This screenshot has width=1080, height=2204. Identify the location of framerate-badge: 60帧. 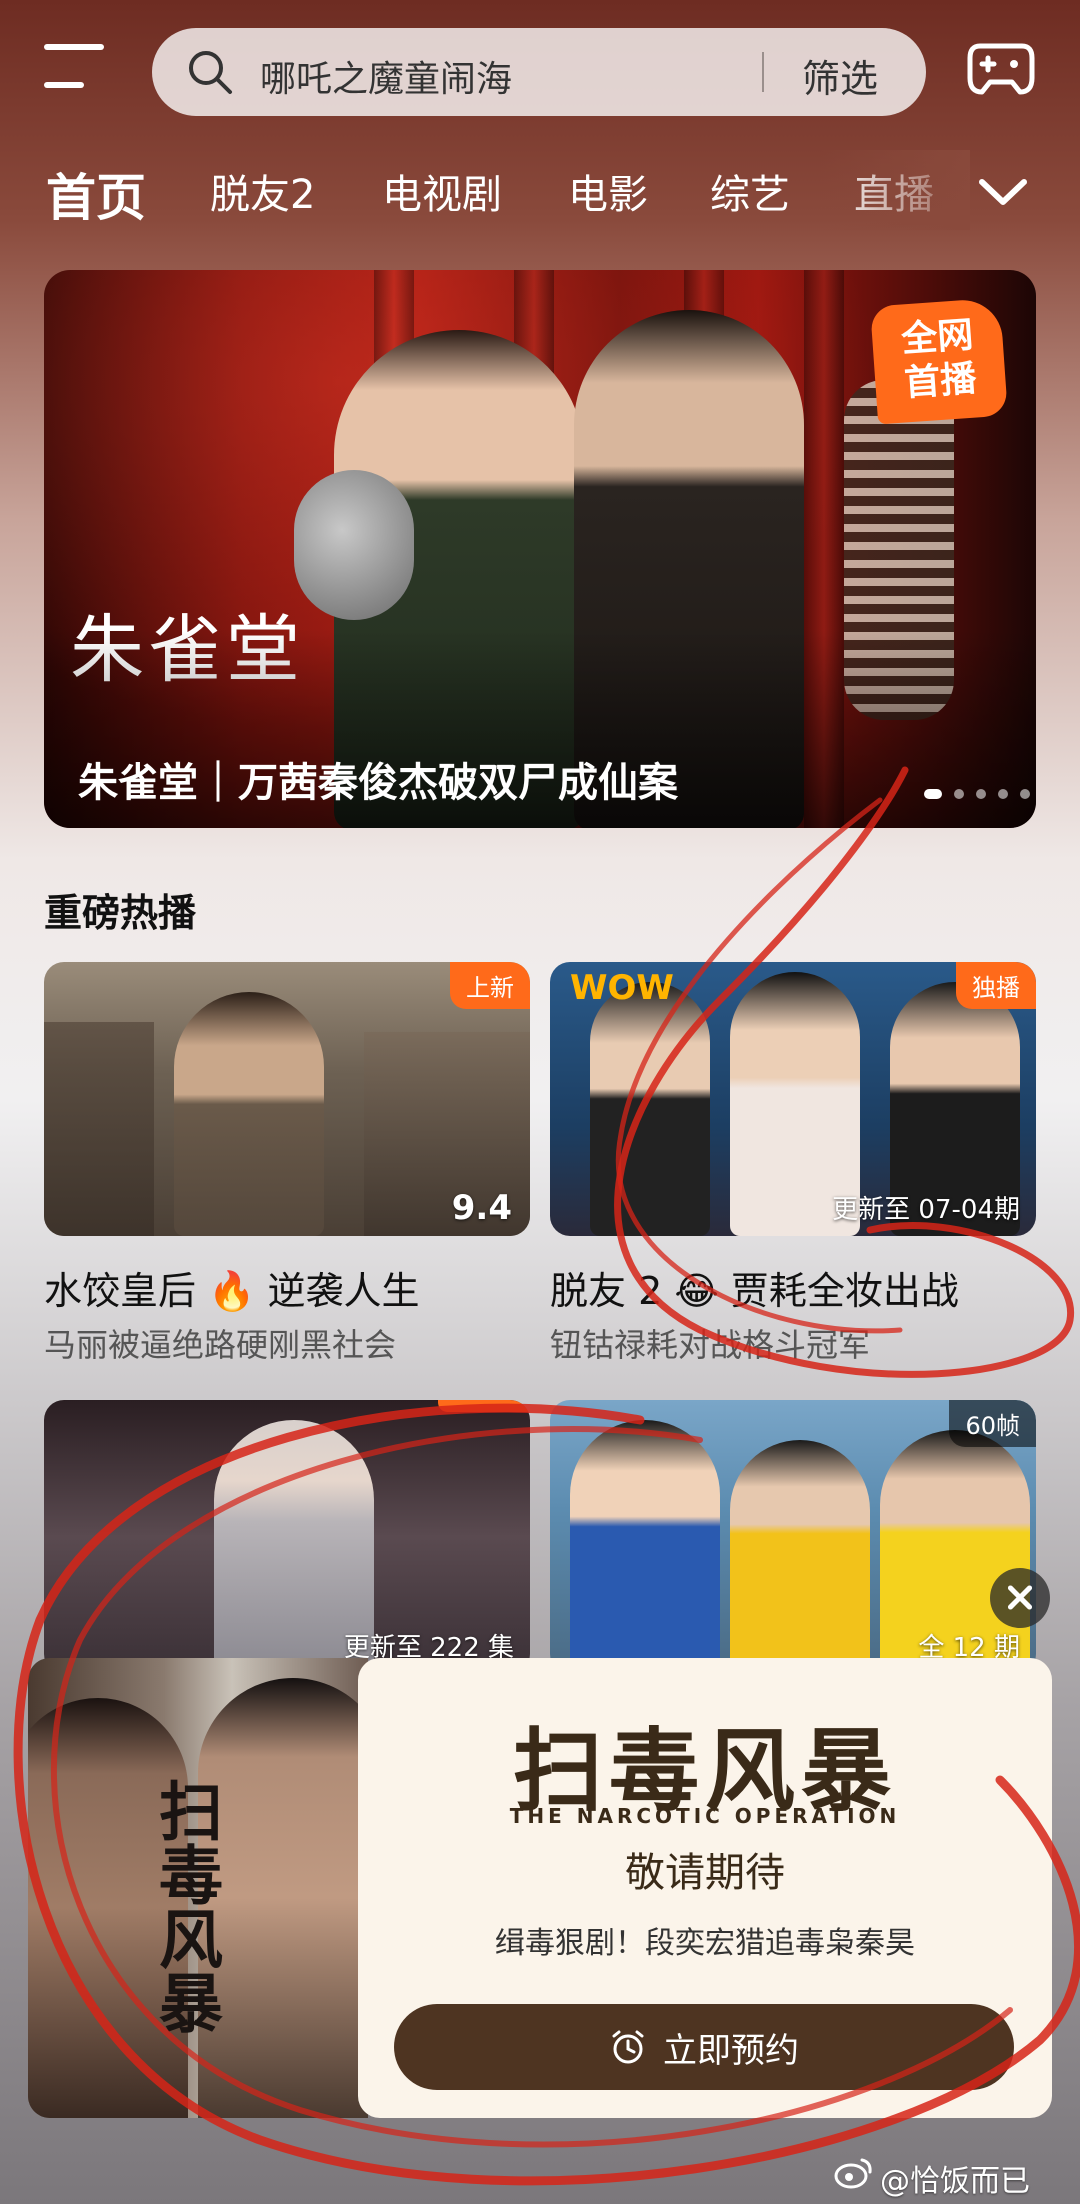
(992, 1423).